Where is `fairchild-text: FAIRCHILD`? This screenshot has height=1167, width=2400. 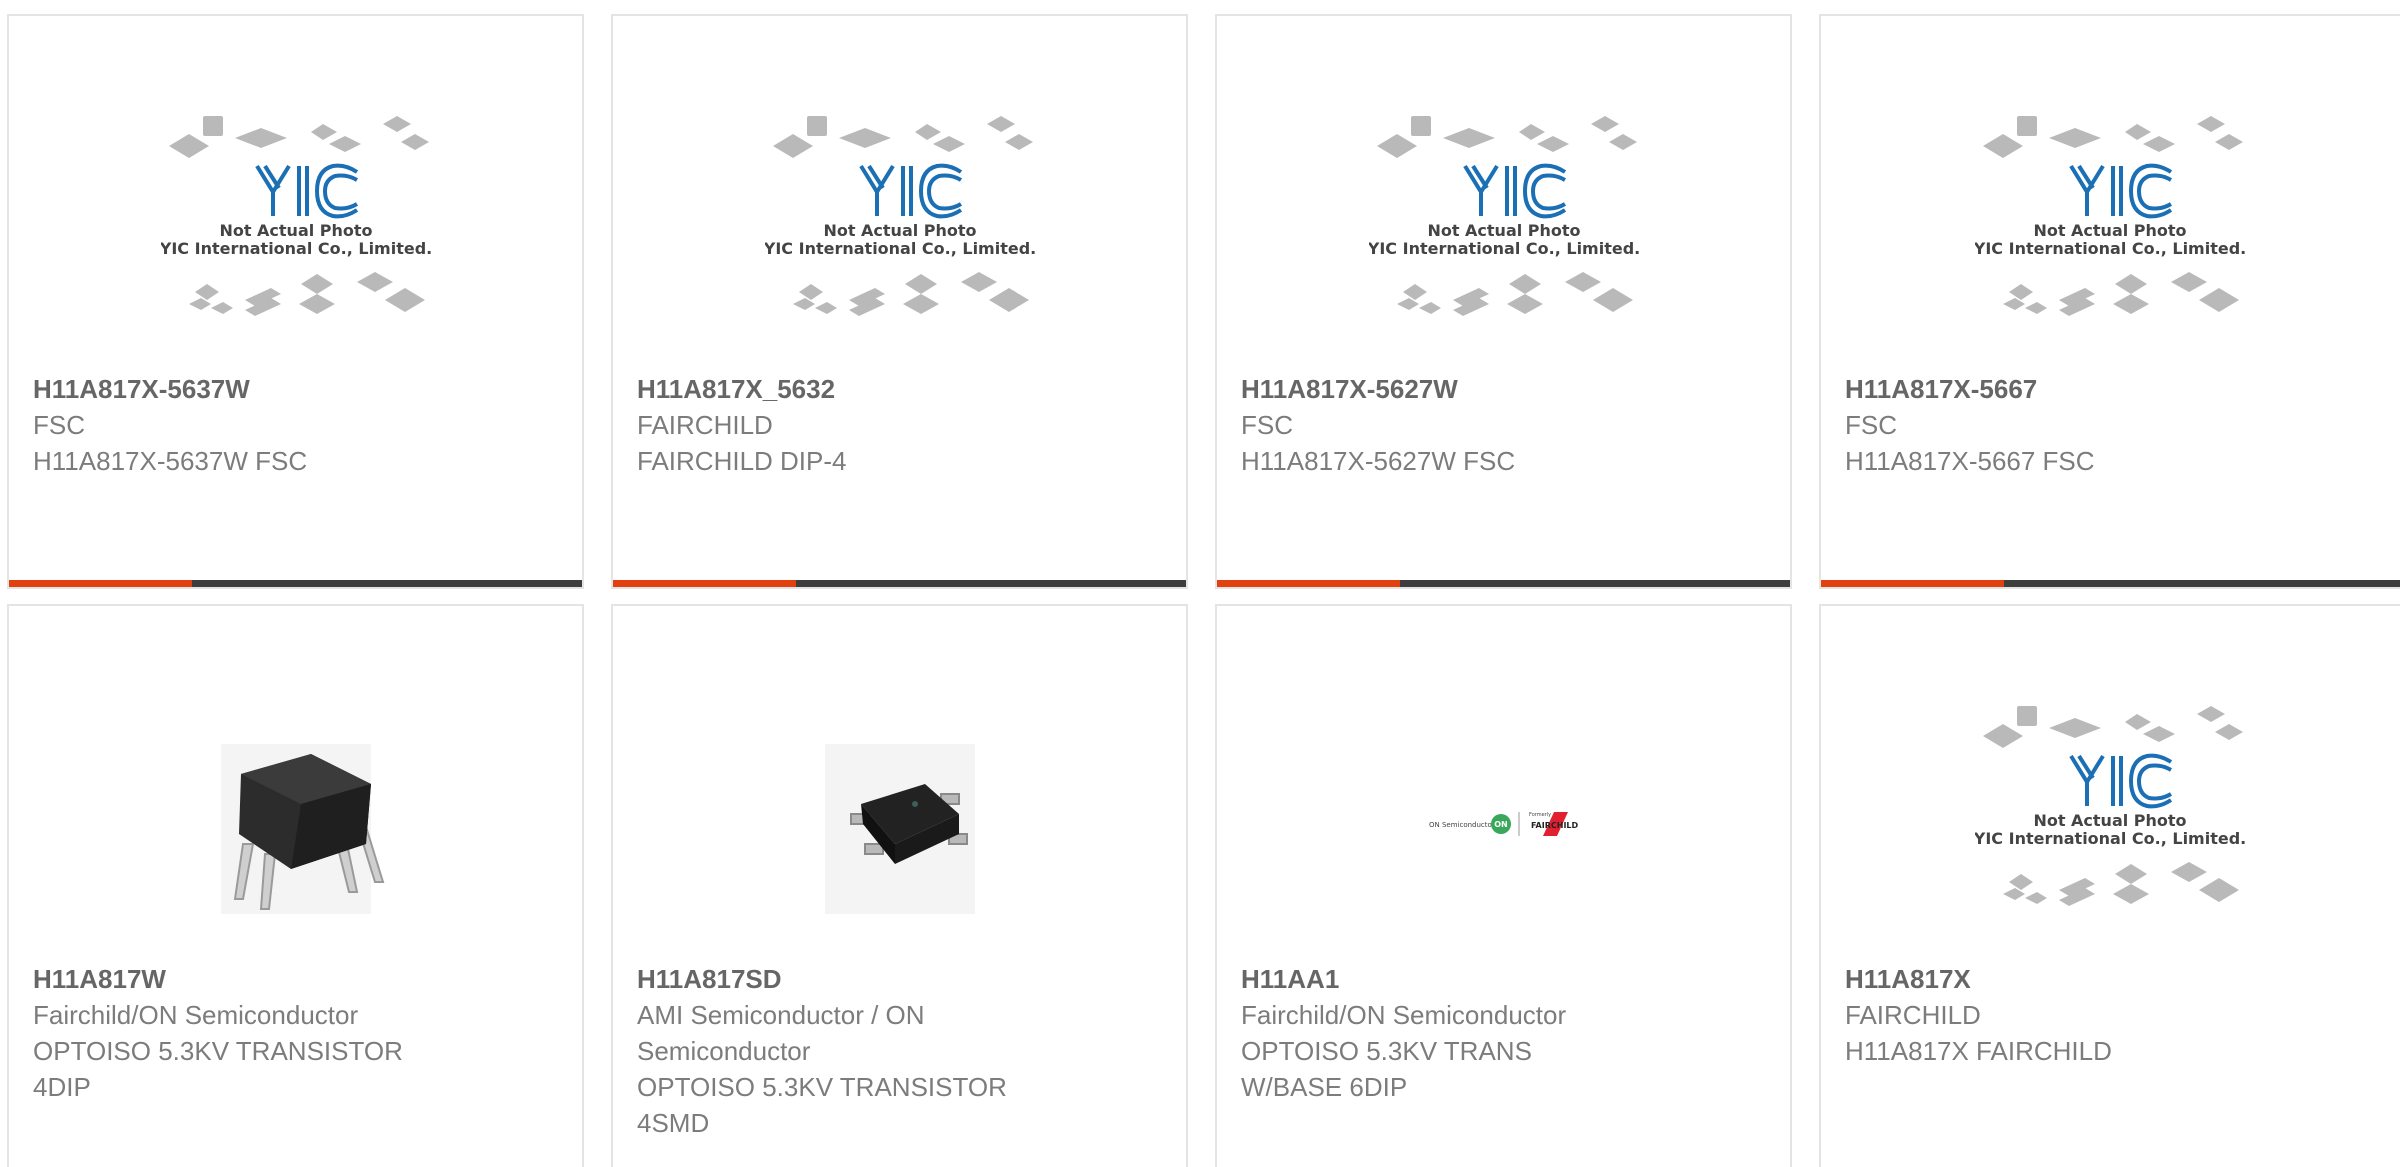
fairchild-text: FAIRCHILD is located at coordinates (1555, 825).